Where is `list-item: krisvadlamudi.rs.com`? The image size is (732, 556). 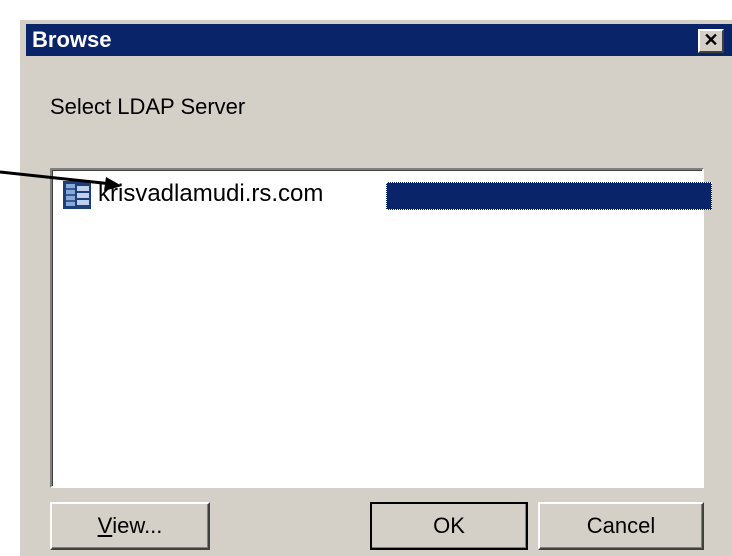
list-item: krisvadlamudi.rs.com is located at coordinates (387, 195).